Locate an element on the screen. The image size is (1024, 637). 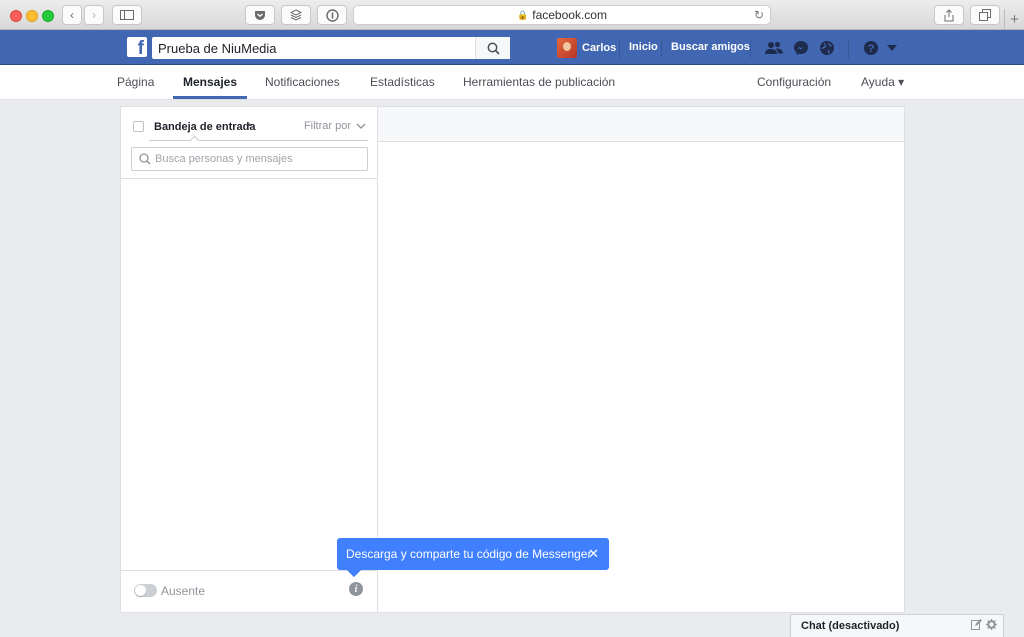
facebook-logo: f is located at coordinates (137, 47).